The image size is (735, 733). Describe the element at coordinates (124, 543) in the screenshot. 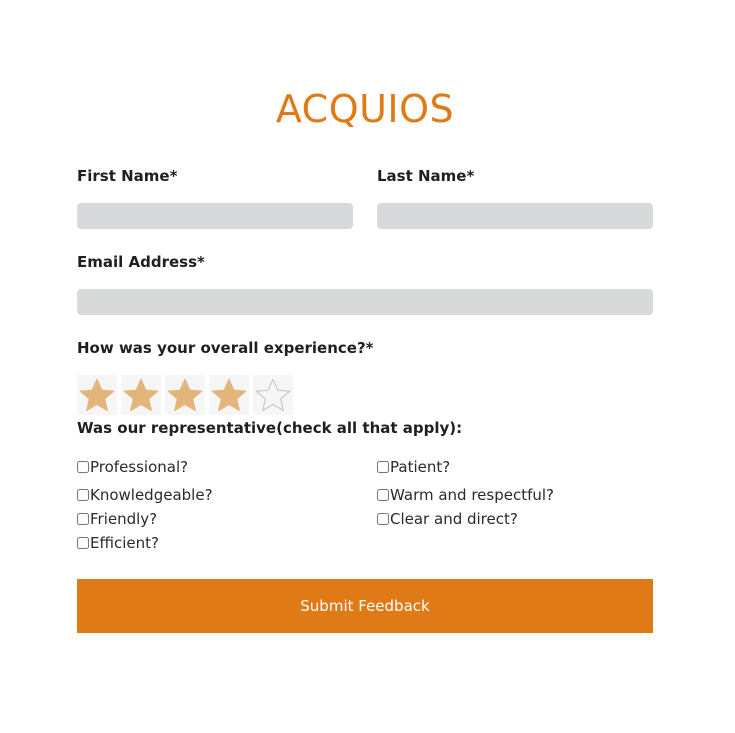

I see `efficient-label: Efficient?` at that location.